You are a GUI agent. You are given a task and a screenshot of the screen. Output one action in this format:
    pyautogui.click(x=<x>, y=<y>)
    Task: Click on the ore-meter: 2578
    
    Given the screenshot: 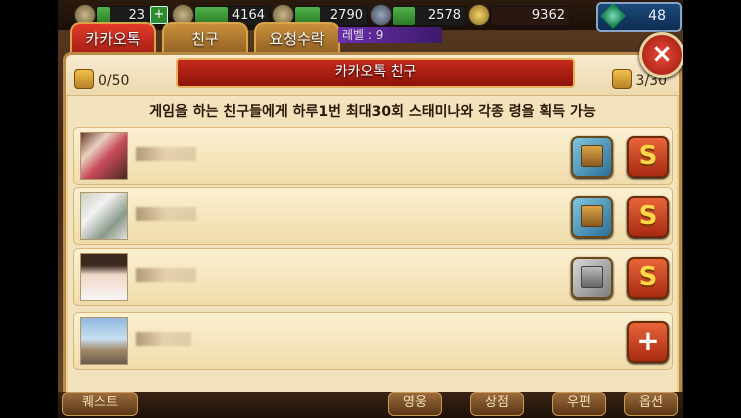 What is the action you would take?
    pyautogui.click(x=429, y=16)
    